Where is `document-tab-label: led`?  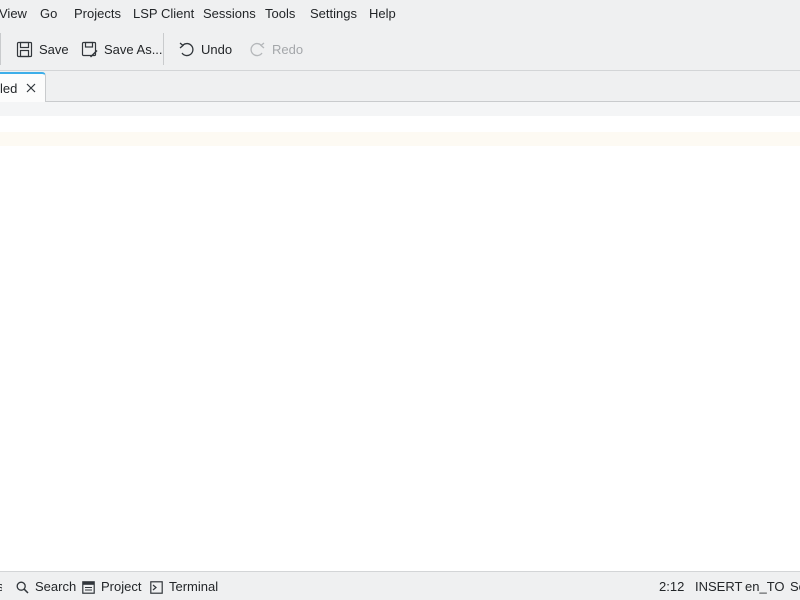 document-tab-label: led is located at coordinates (9, 88).